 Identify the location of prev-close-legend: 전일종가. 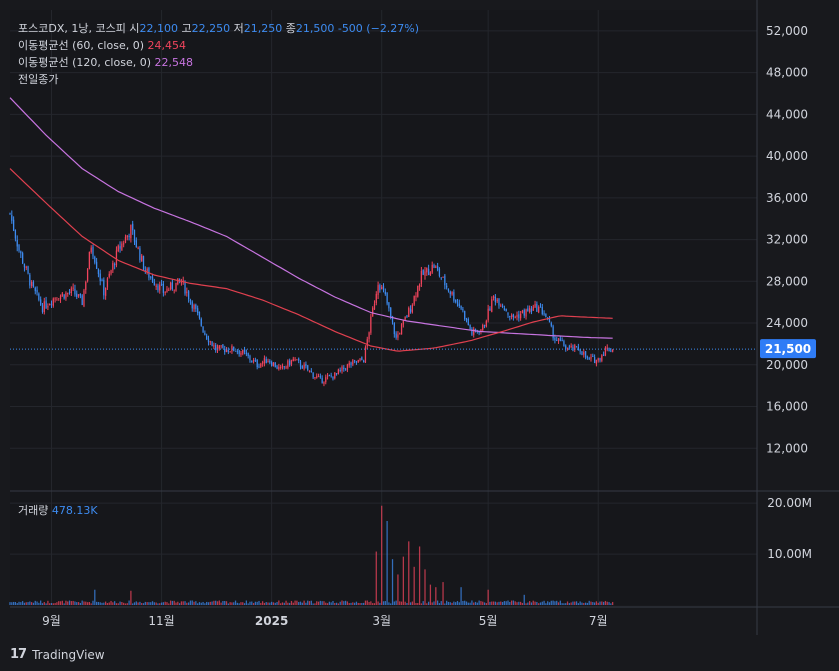
(218, 79).